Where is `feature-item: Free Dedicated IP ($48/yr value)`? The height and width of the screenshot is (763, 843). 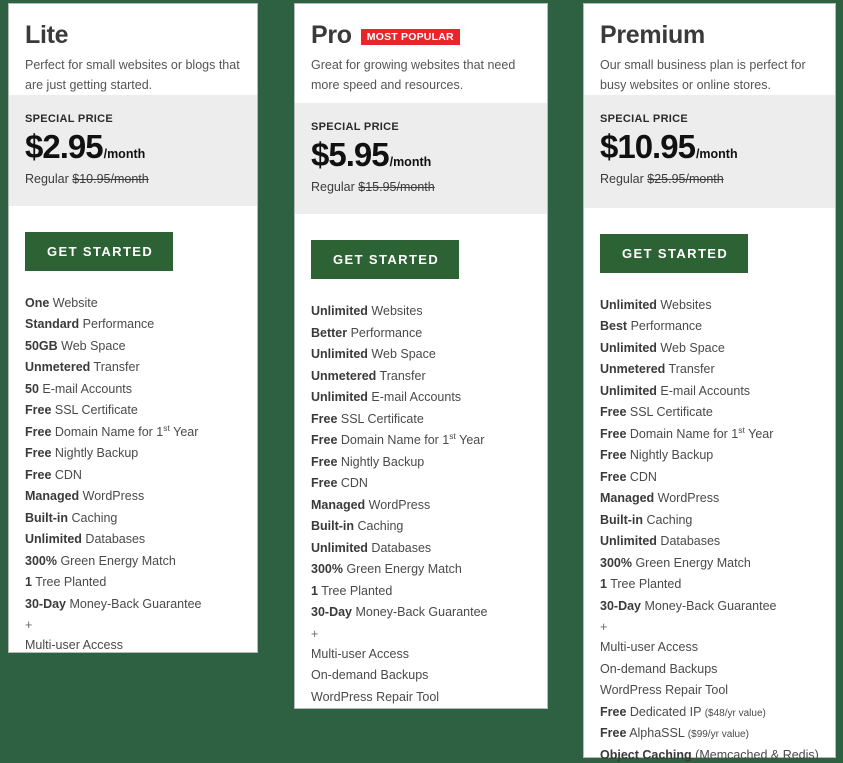
feature-item: Free Dedicated IP ($48/yr value) is located at coordinates (709, 713).